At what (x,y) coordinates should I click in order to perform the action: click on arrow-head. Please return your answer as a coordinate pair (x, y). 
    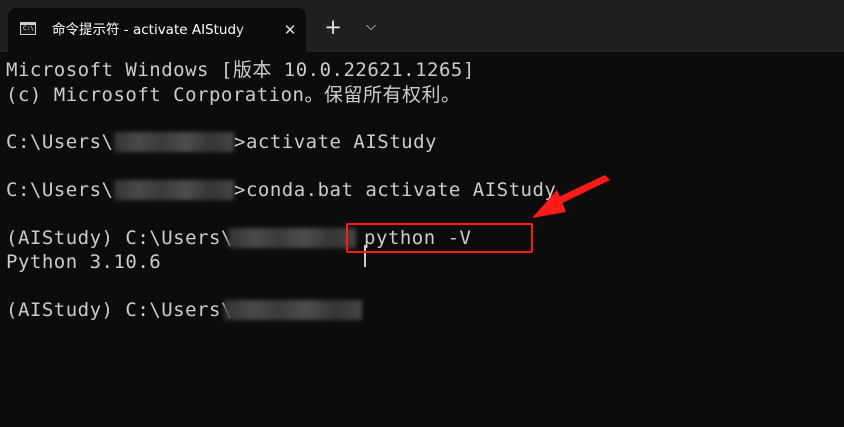
    Looking at the image, I should click on (549, 204).